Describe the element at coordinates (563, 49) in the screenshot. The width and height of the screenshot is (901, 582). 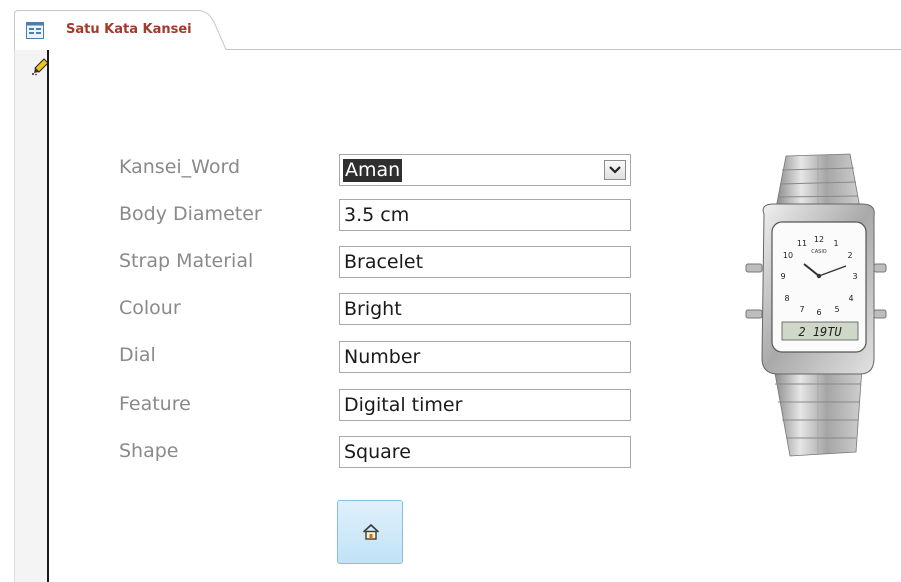
I see `tab-baseline` at that location.